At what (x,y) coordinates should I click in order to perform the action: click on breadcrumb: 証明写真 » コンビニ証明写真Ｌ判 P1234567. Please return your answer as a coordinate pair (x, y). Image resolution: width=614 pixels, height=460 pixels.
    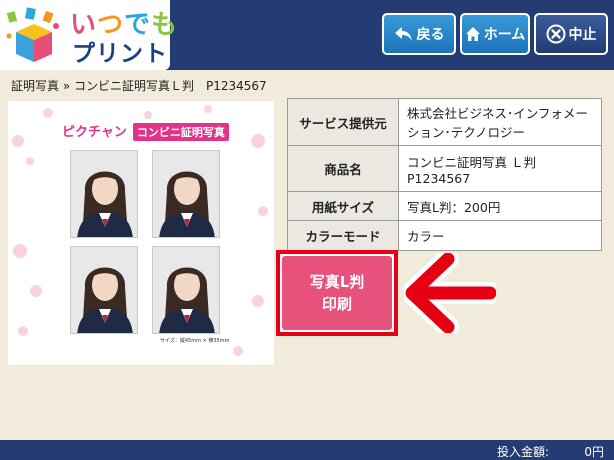
    Looking at the image, I should click on (139, 86).